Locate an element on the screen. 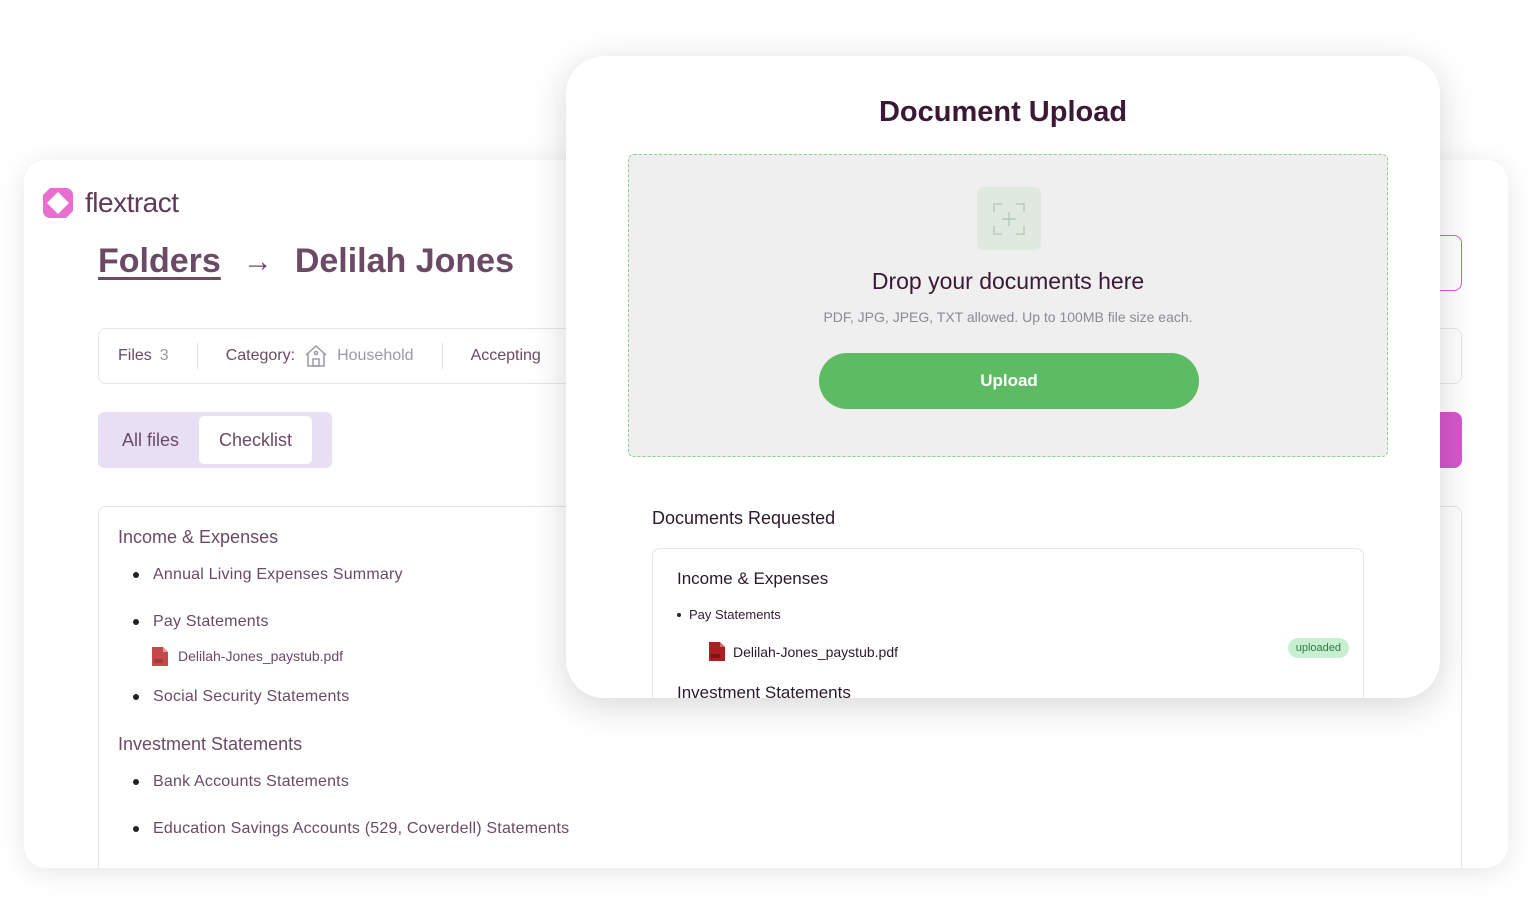 The height and width of the screenshot is (900, 1532). list-item-label: Social Security Statements is located at coordinates (251, 696).